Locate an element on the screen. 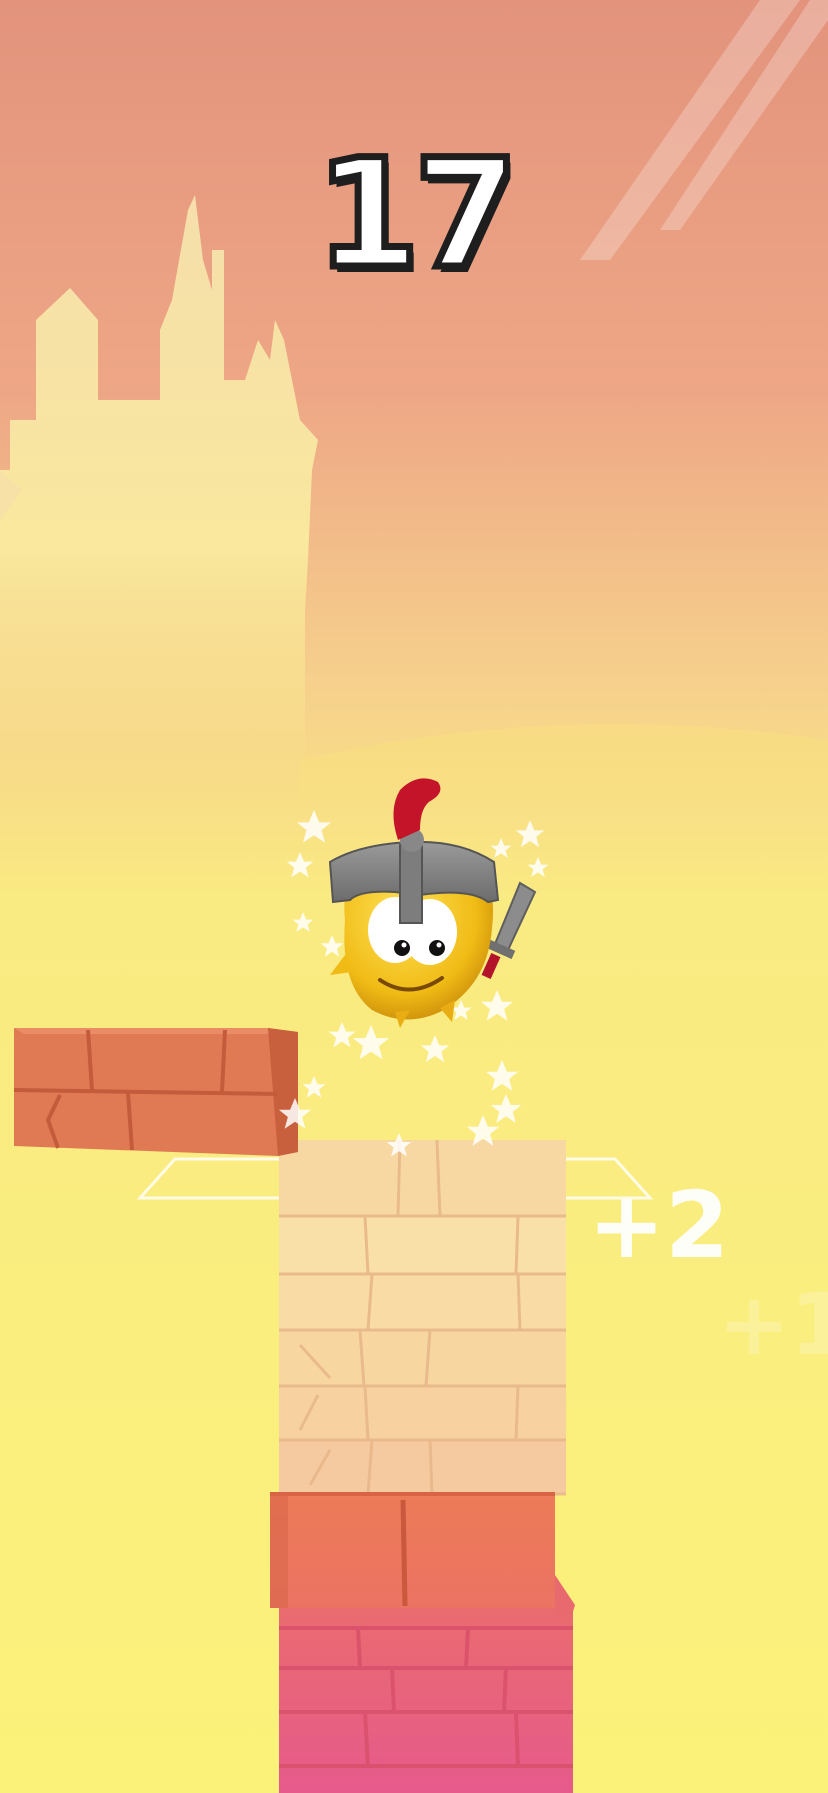 This screenshot has width=828, height=1793. score-counter: 17 is located at coordinates (417, 215).